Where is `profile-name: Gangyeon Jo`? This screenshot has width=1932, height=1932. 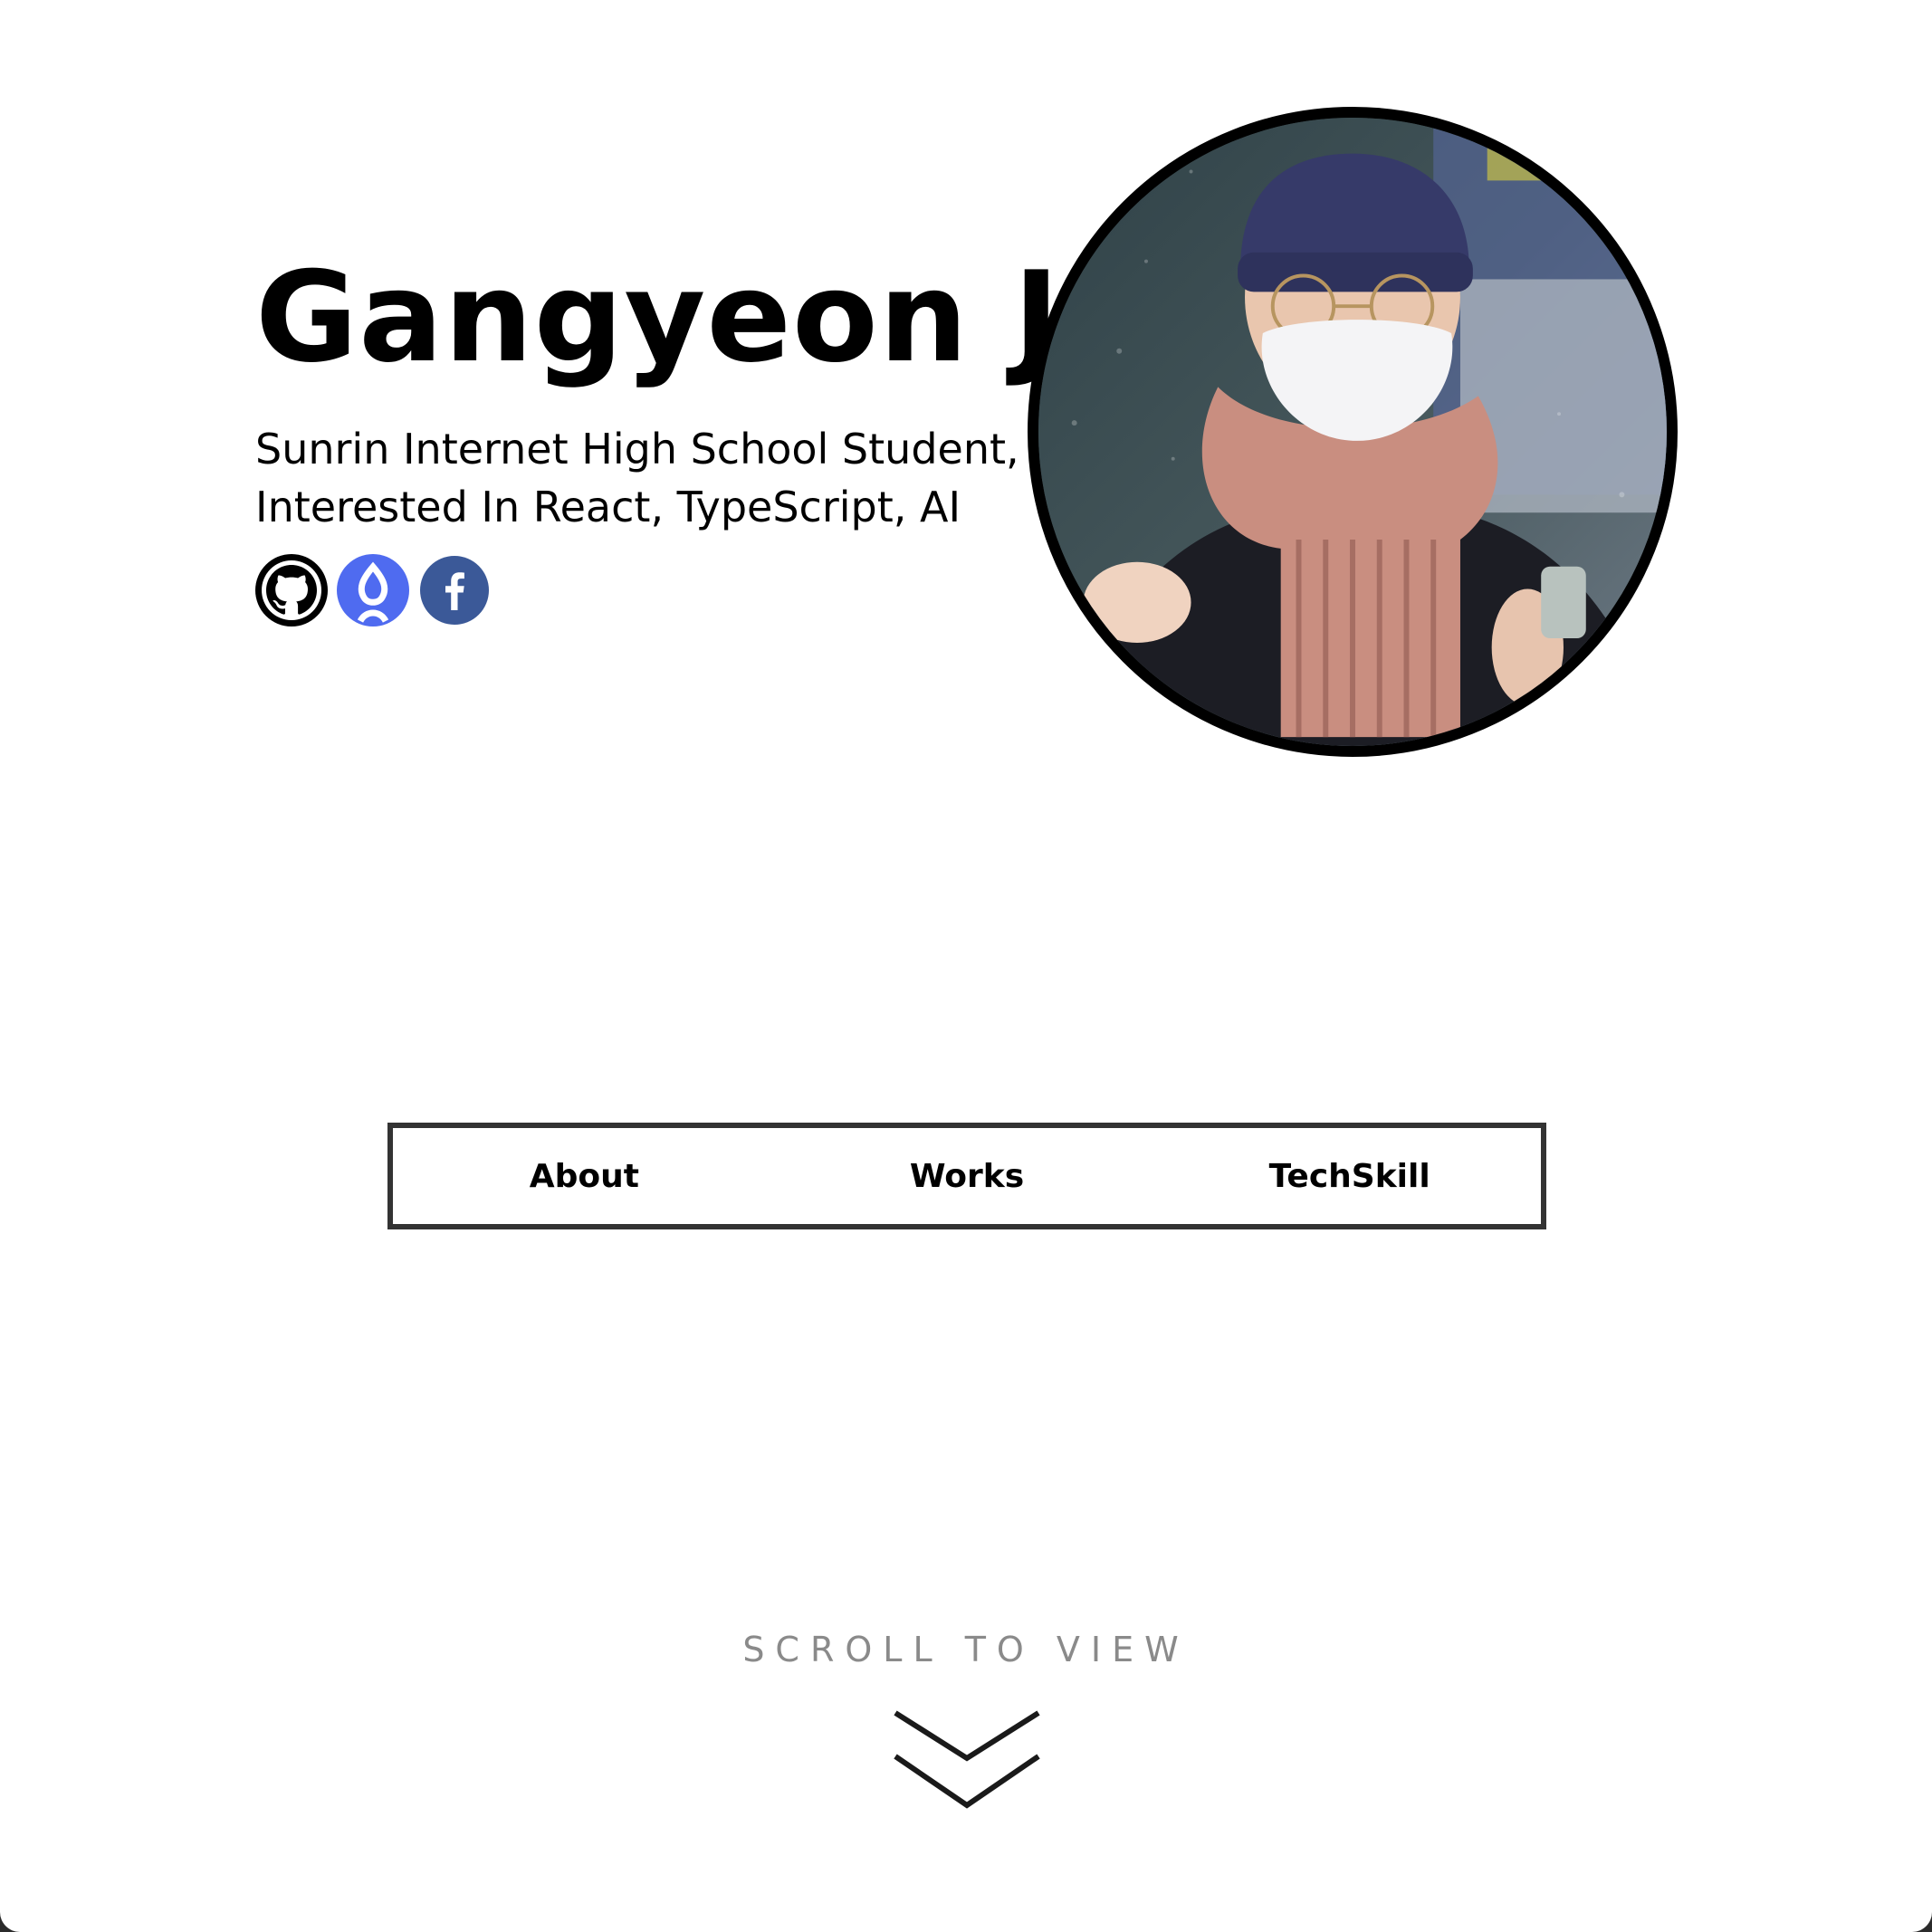 profile-name: Gangyeon Jo is located at coordinates (701, 317).